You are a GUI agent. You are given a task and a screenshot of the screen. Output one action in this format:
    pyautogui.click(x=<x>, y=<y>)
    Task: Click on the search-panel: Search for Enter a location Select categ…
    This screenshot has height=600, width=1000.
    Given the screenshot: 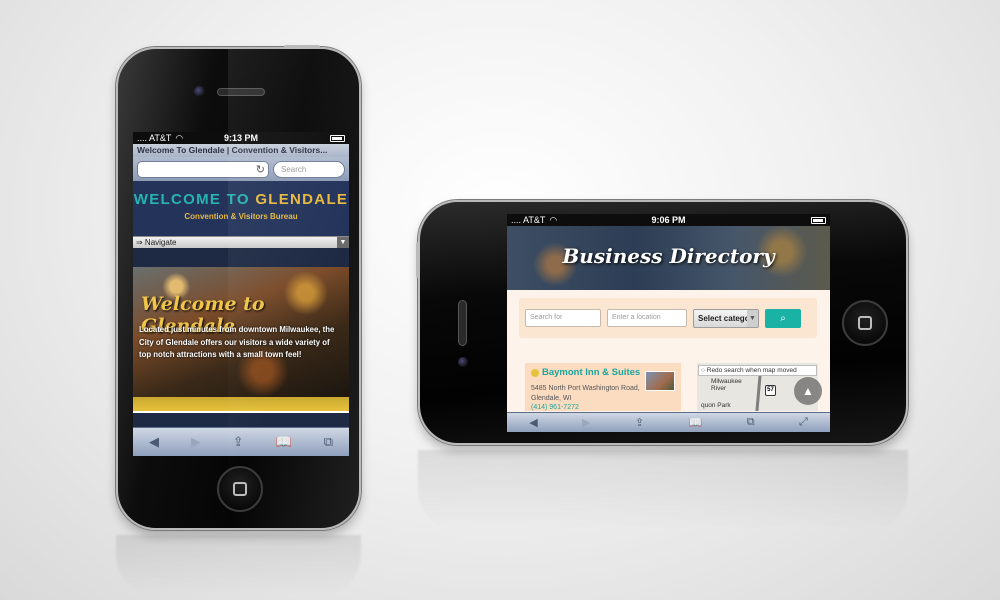 What is the action you would take?
    pyautogui.click(x=668, y=318)
    